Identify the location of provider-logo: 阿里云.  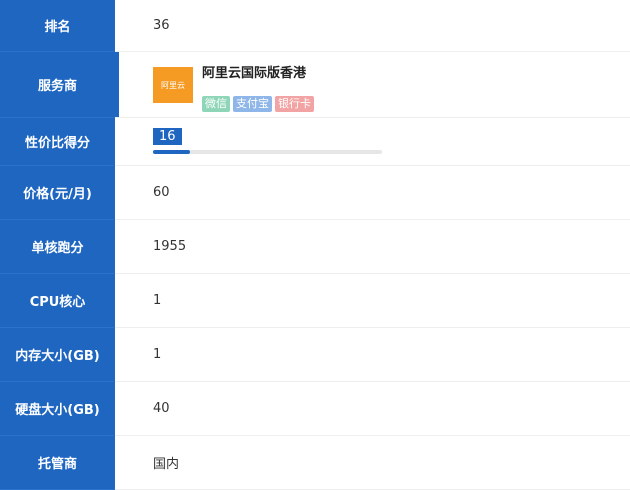
(173, 85).